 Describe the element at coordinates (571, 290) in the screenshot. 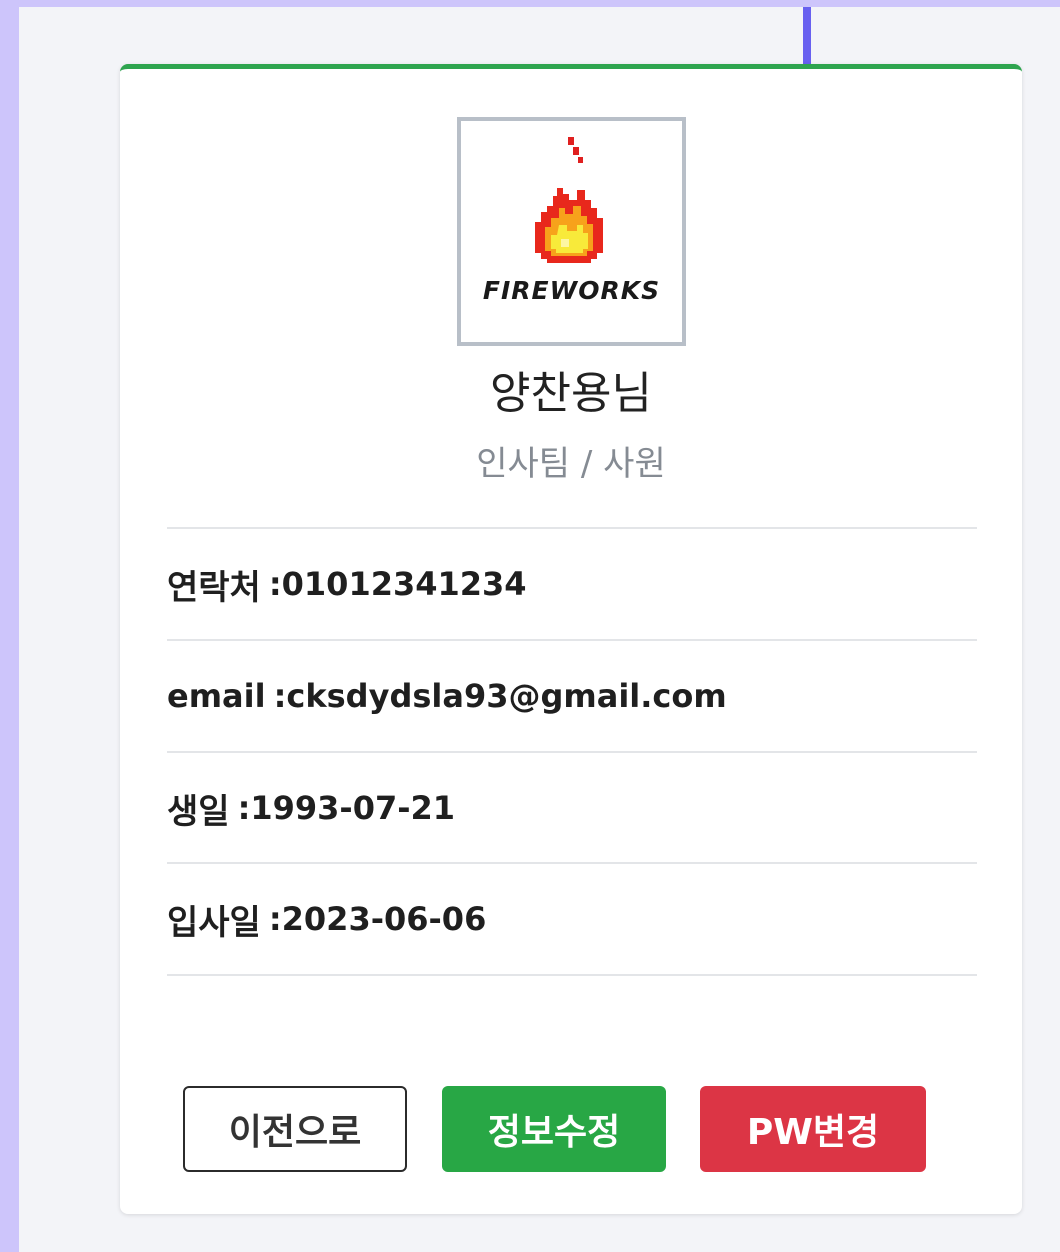

I see `logo-text: FIREWORKS` at that location.